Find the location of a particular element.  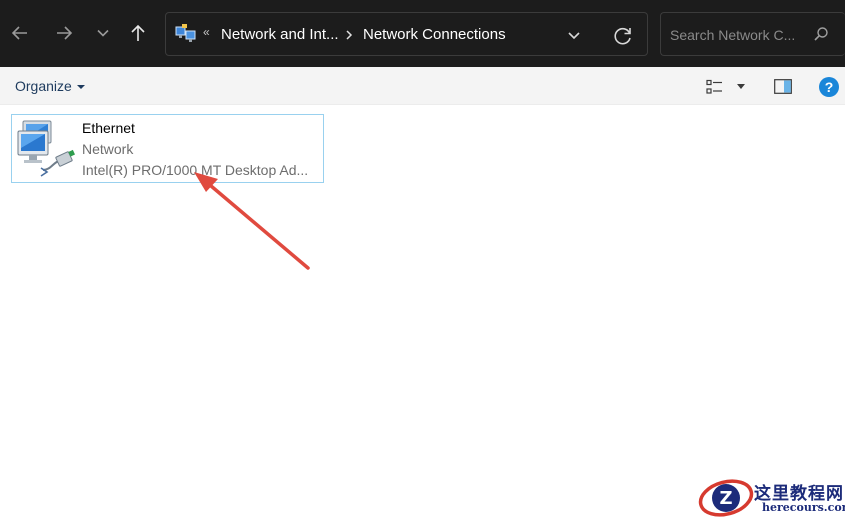

arrow-left-icon is located at coordinates (19, 33).